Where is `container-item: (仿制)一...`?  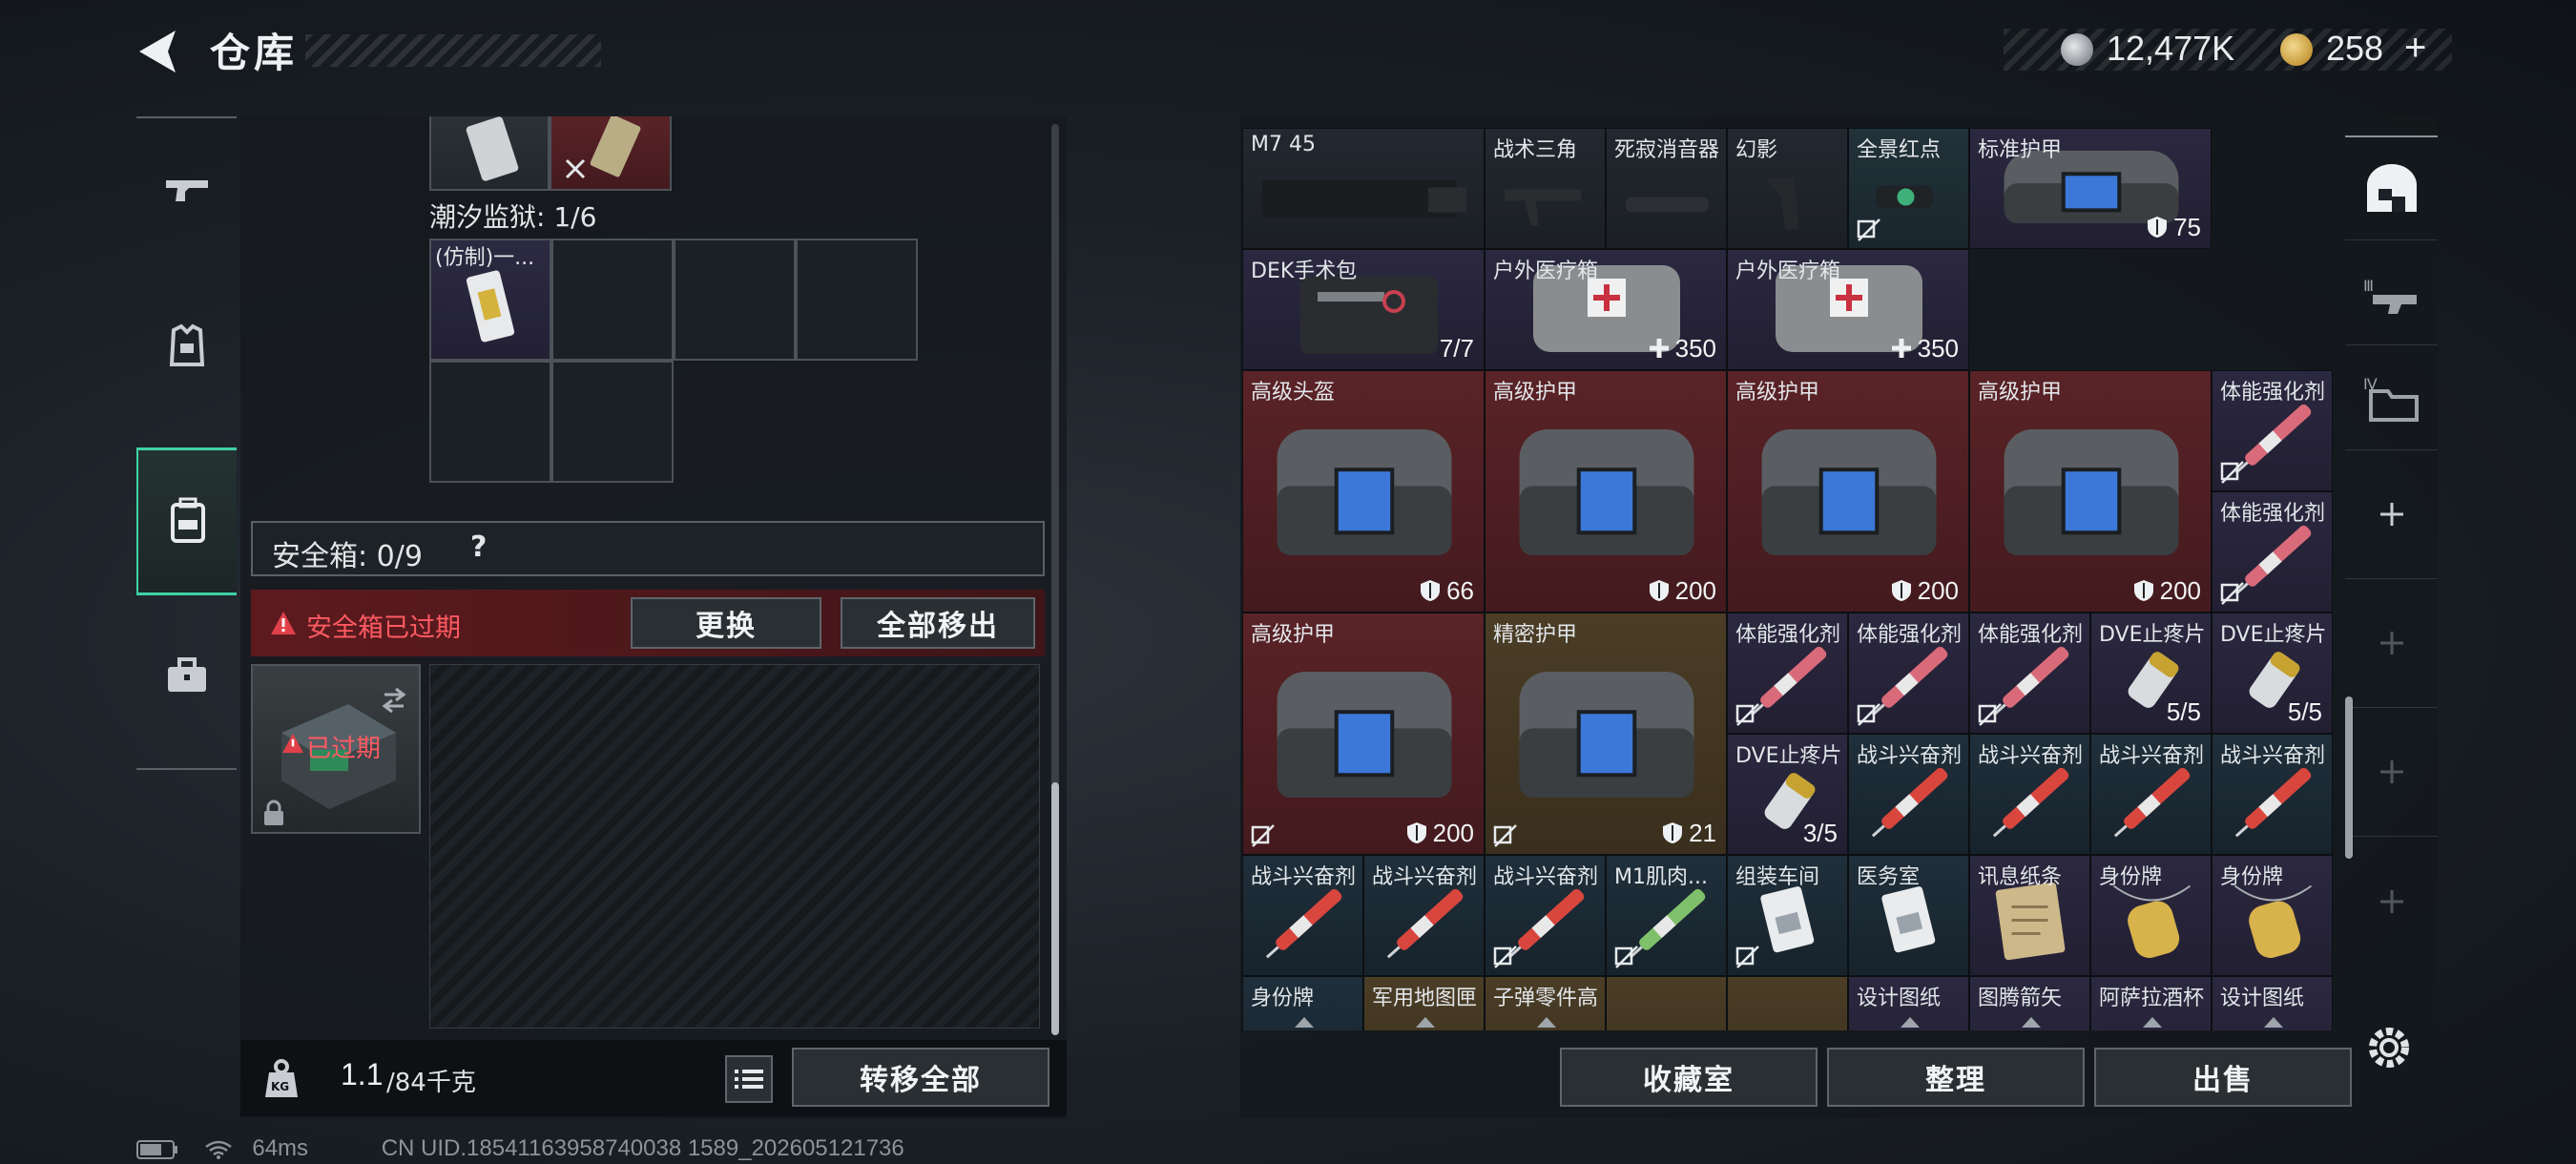 container-item: (仿制)一... is located at coordinates (490, 300).